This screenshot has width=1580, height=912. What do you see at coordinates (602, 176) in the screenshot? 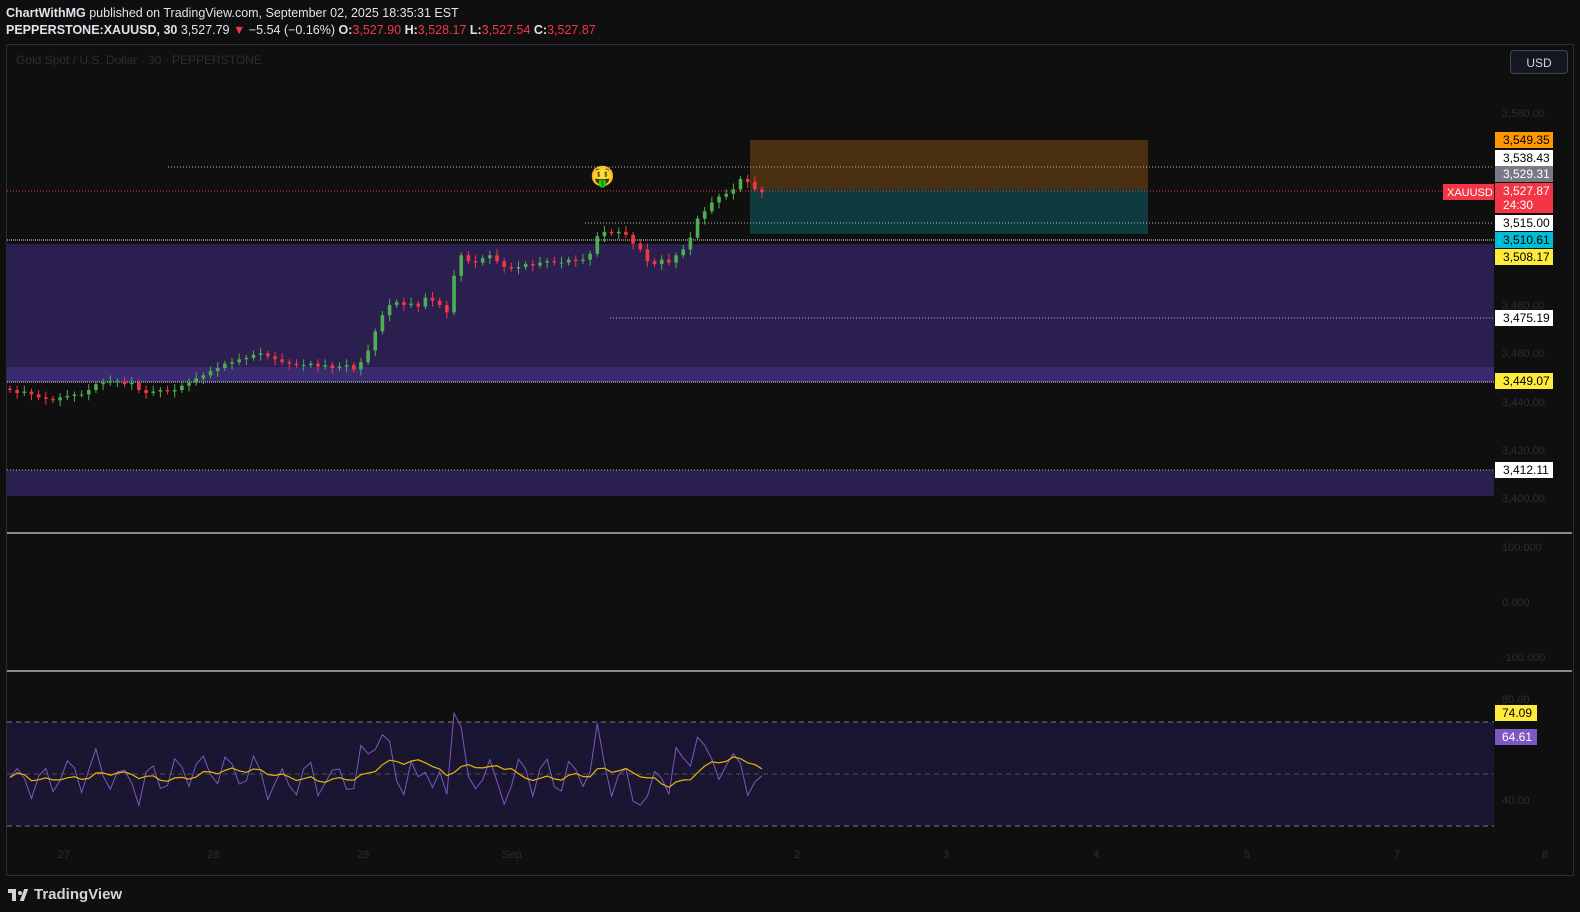
I see `money-face-emoji: 🤑` at bounding box center [602, 176].